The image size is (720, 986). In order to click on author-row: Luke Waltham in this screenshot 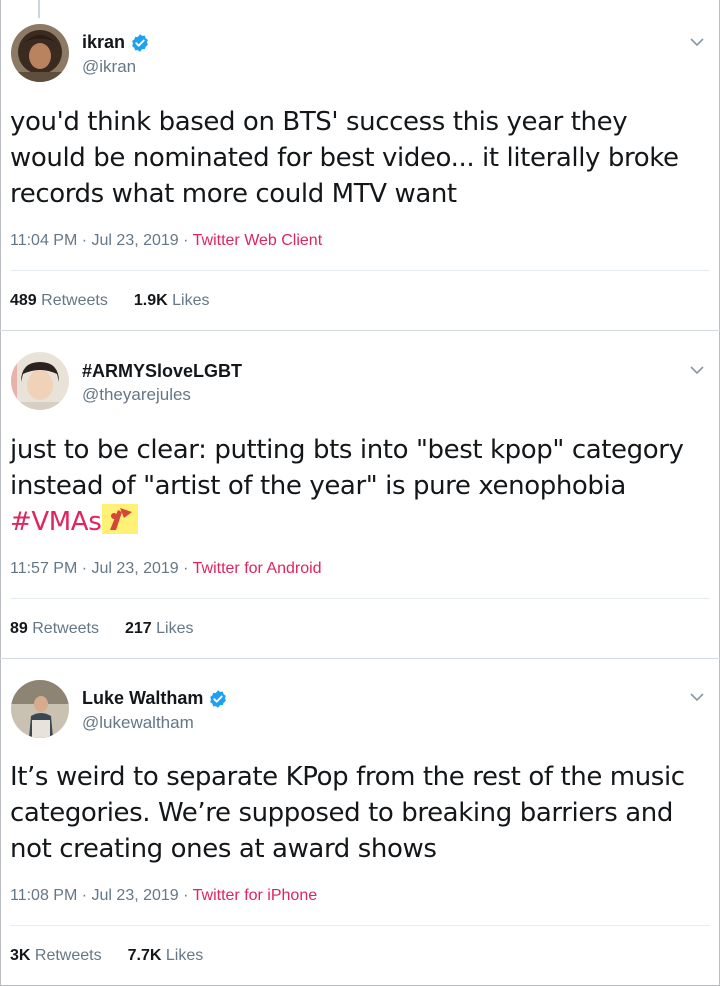, I will do `click(155, 698)`.